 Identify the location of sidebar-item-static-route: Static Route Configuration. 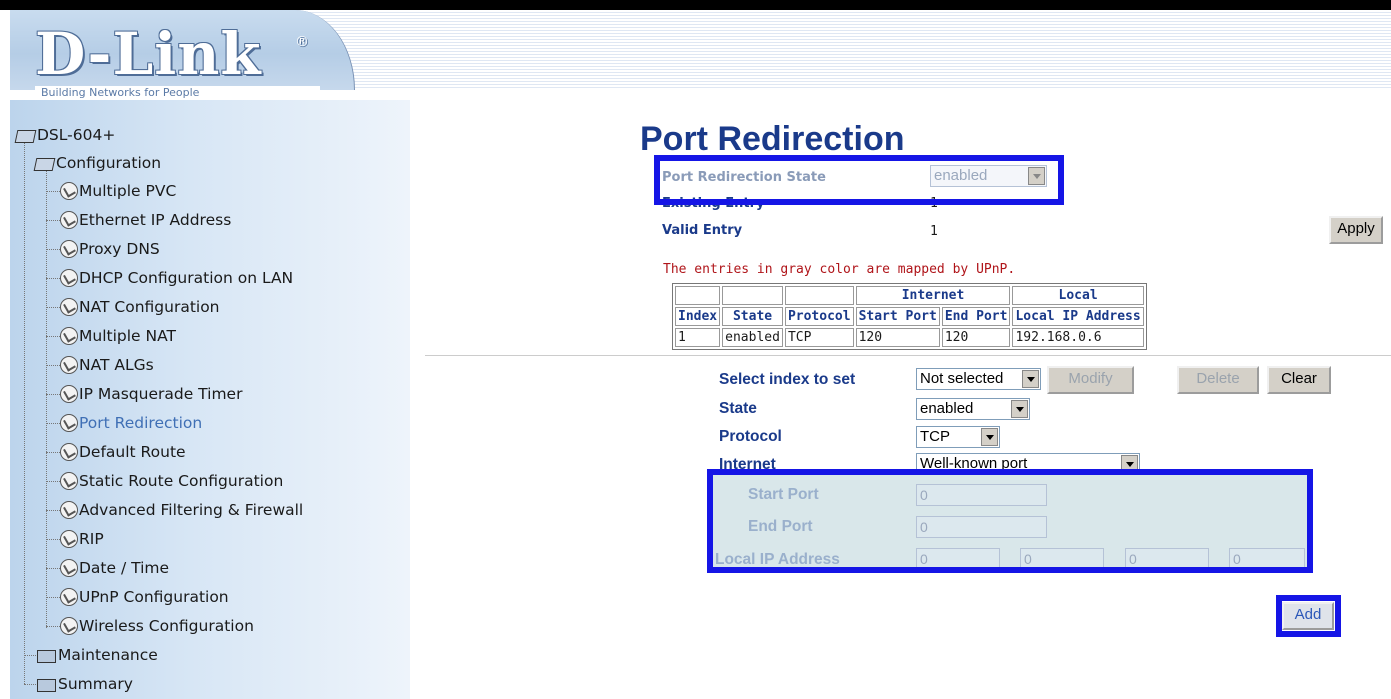
(171, 481).